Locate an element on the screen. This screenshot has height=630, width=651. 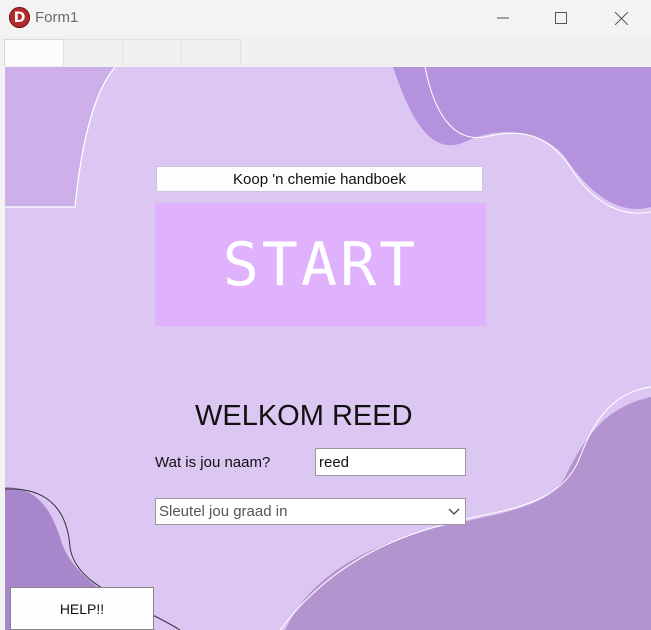
close-button is located at coordinates (621, 18).